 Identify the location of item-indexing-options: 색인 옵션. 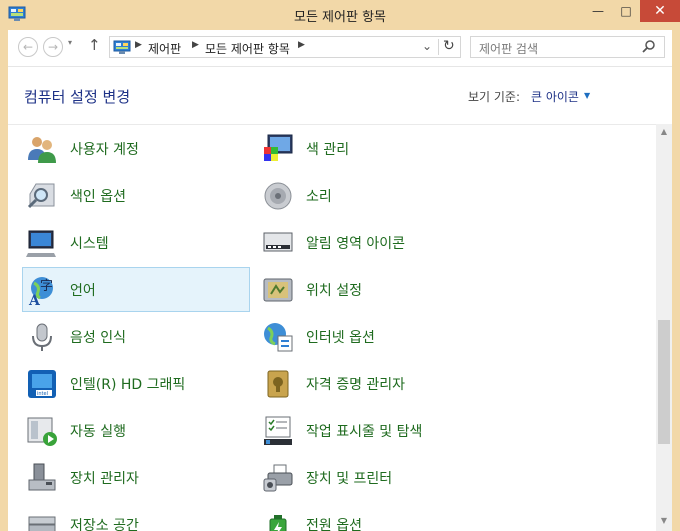
(136, 195).